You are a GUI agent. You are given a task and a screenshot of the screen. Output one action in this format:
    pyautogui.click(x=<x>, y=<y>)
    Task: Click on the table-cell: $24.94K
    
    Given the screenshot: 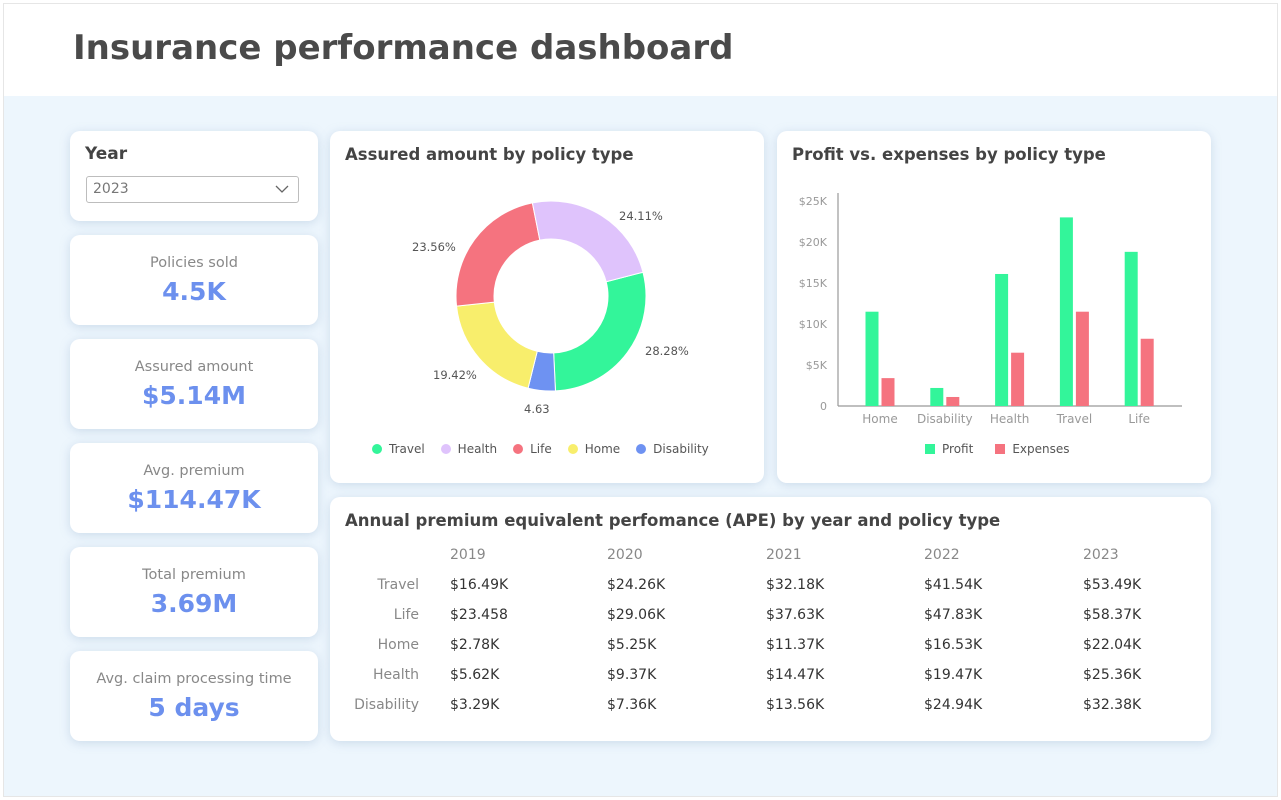 What is the action you would take?
    pyautogui.click(x=953, y=705)
    